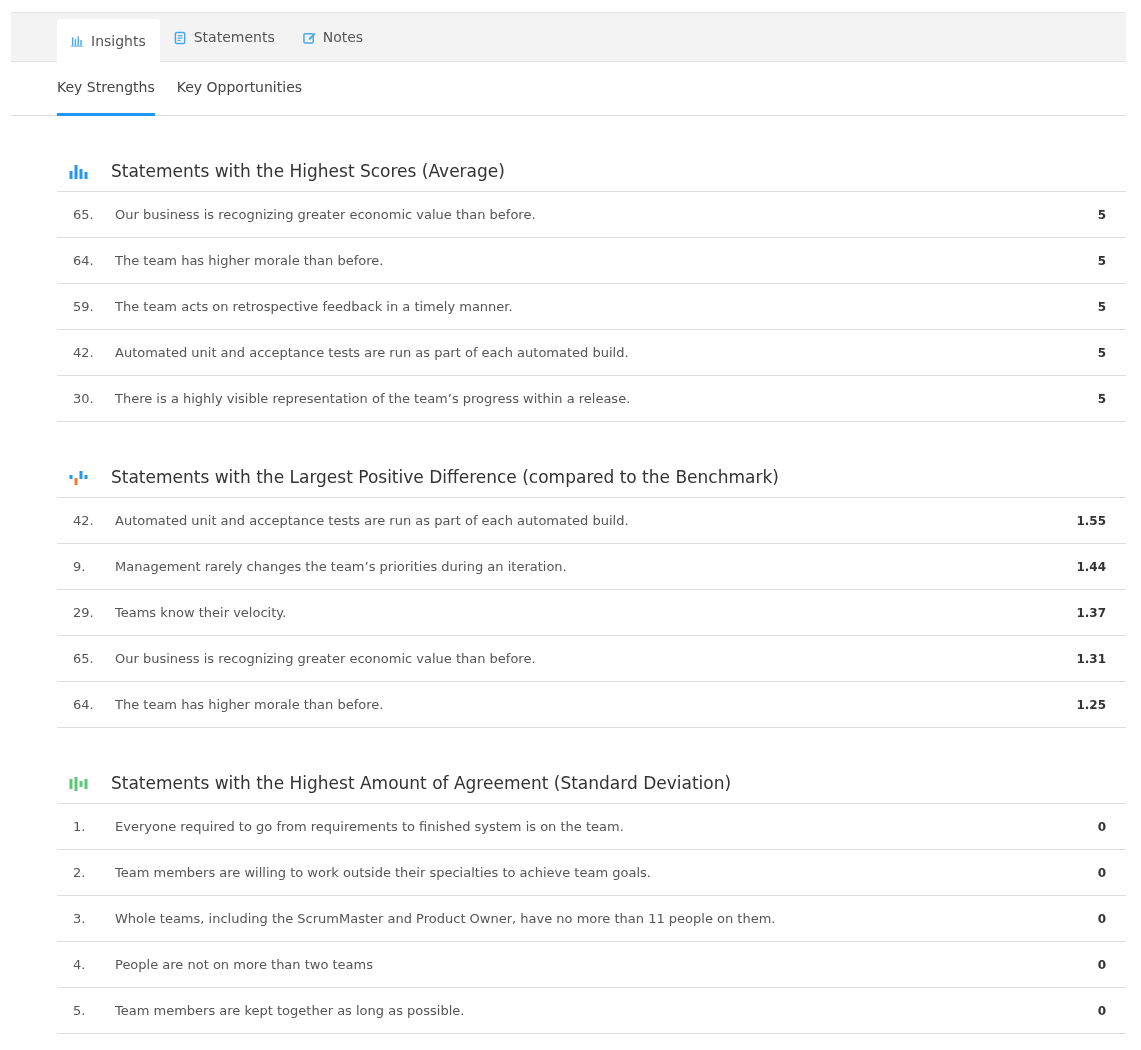 The height and width of the screenshot is (1050, 1141). I want to click on statement-text: Team members are willing to work outside their specialties to achieve team goals., so click(383, 872).